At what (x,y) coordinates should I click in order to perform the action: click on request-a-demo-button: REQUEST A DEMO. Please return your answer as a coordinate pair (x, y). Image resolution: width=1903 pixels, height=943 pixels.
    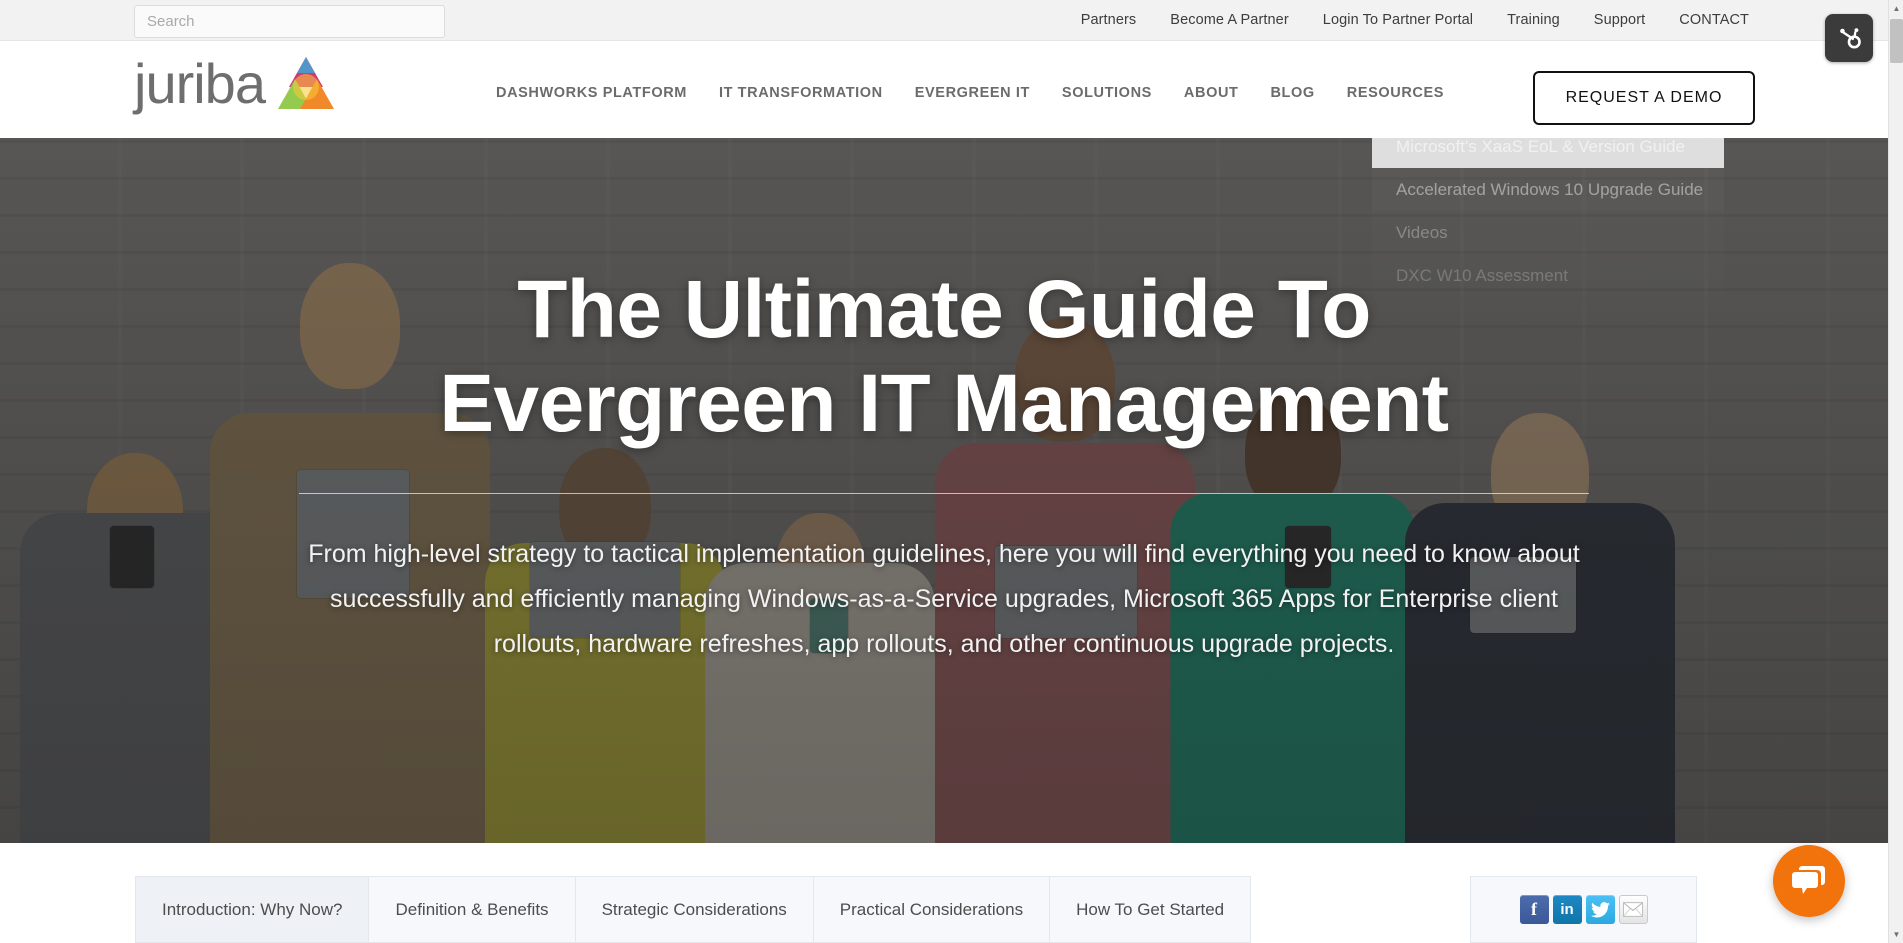
    Looking at the image, I should click on (1644, 98).